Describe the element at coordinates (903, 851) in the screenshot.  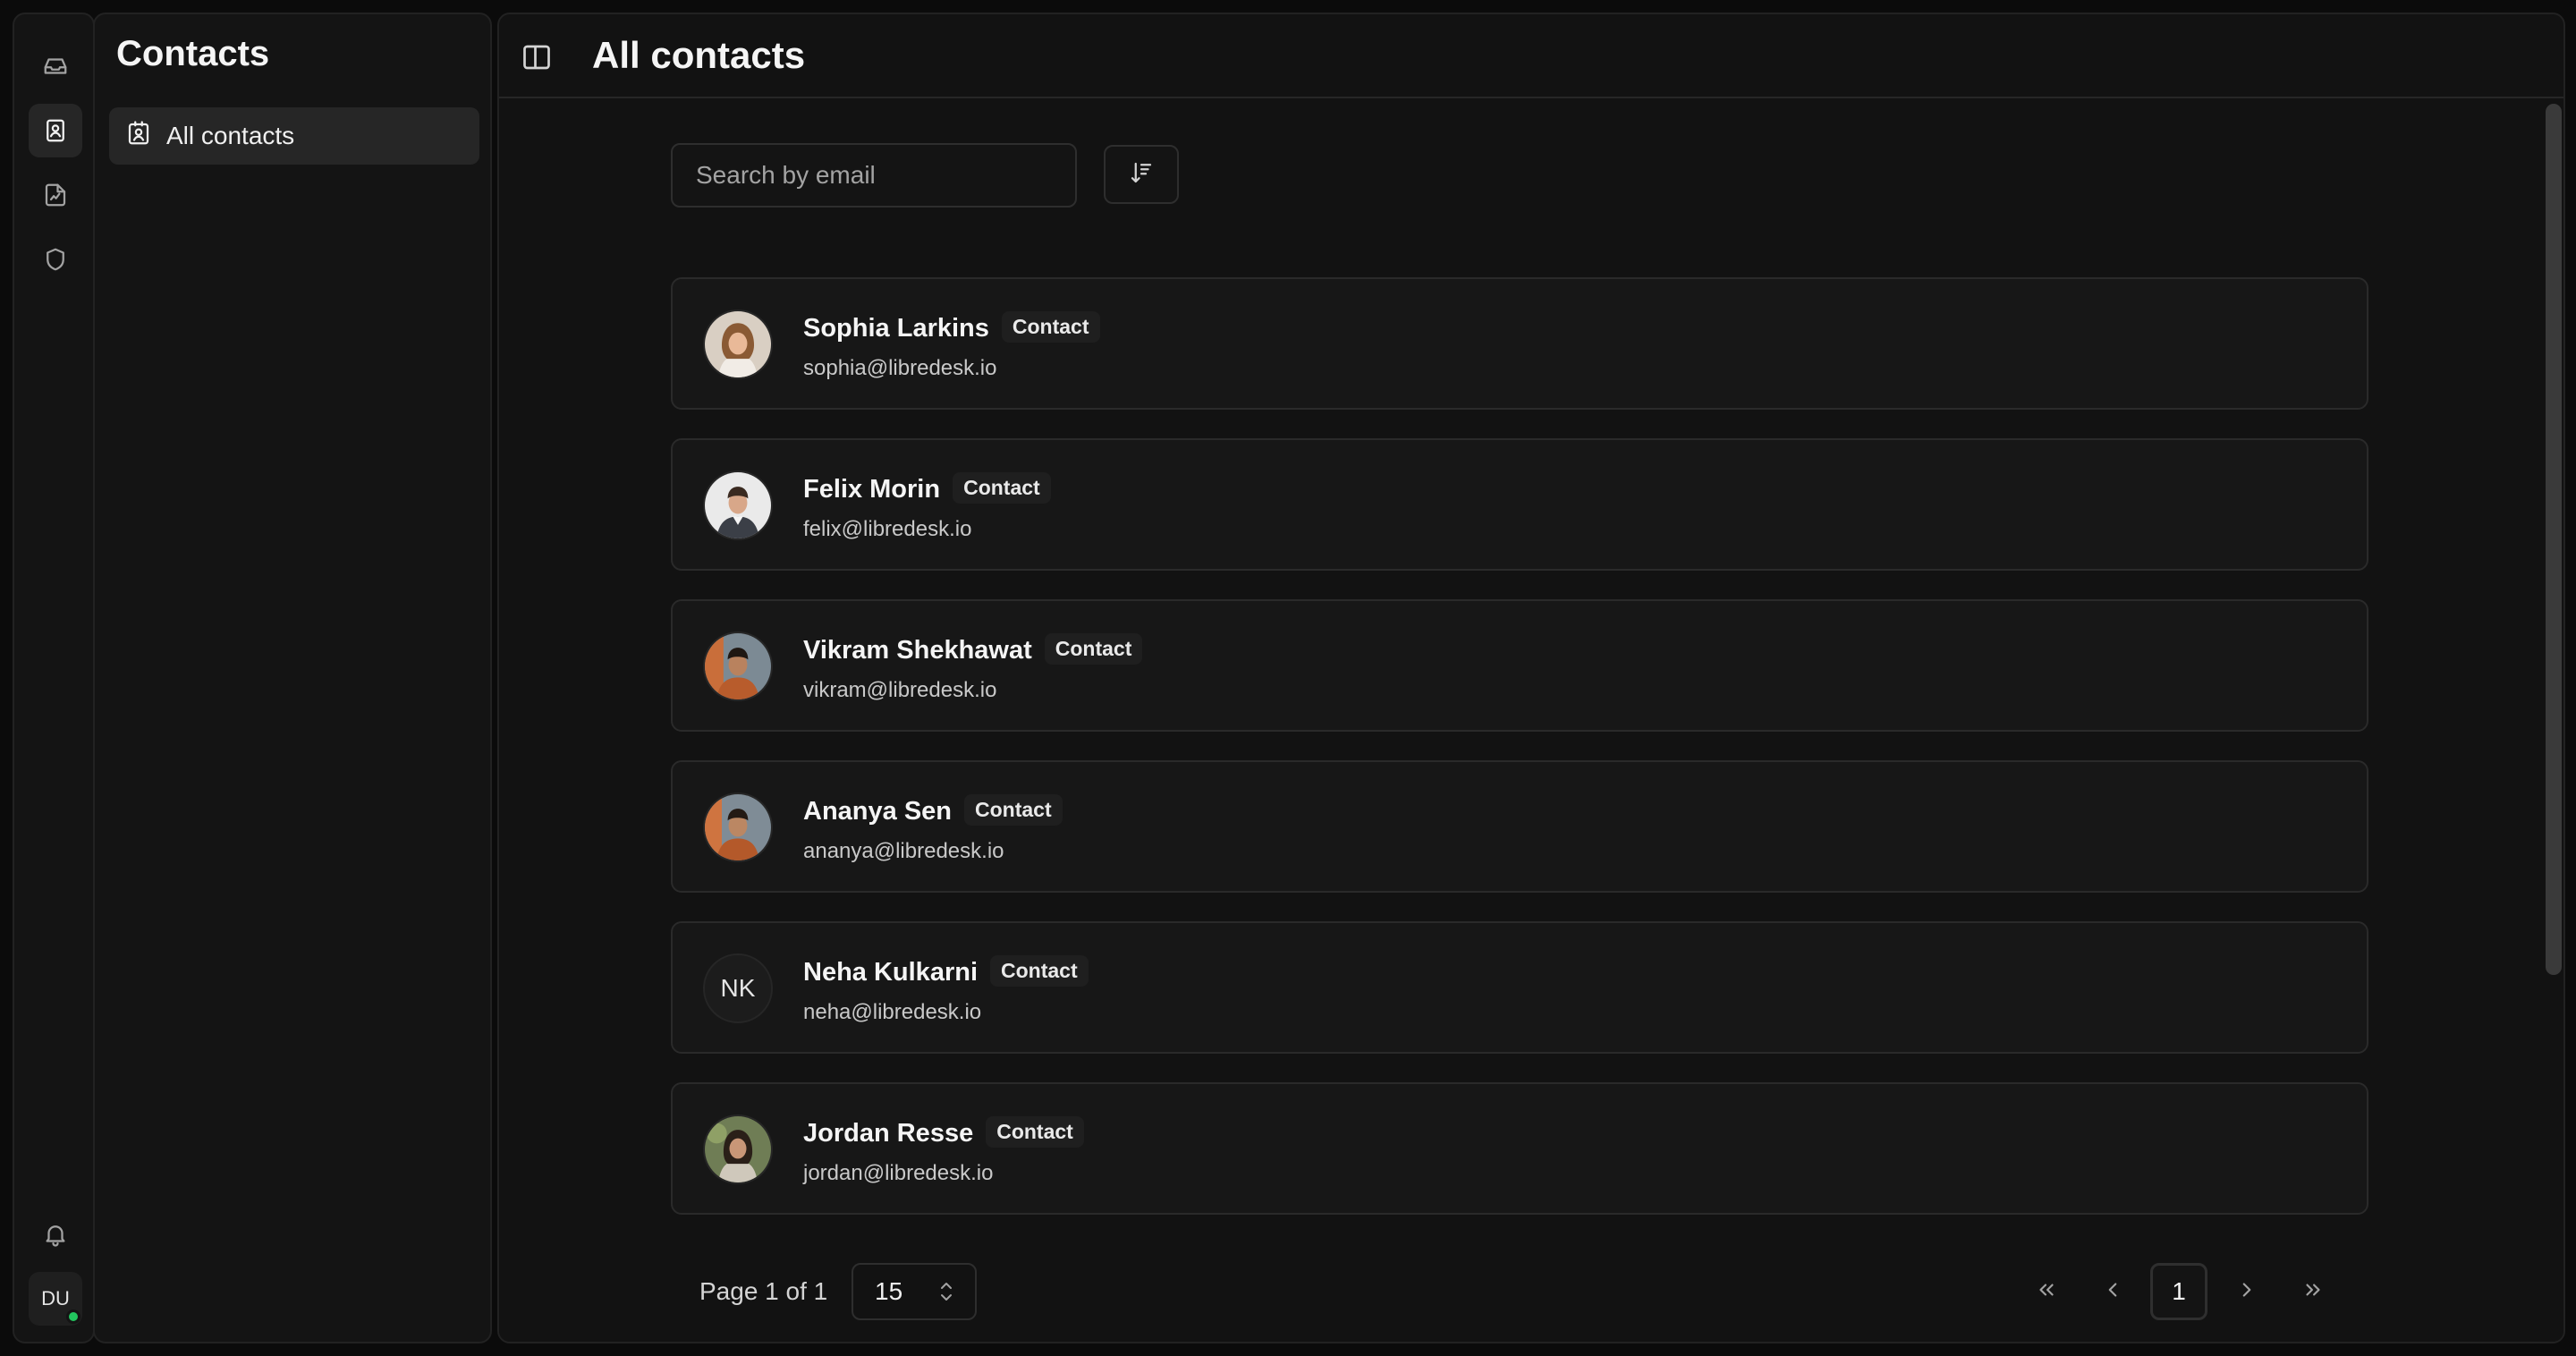
I see `contact-email: ananya@libredesk.io` at that location.